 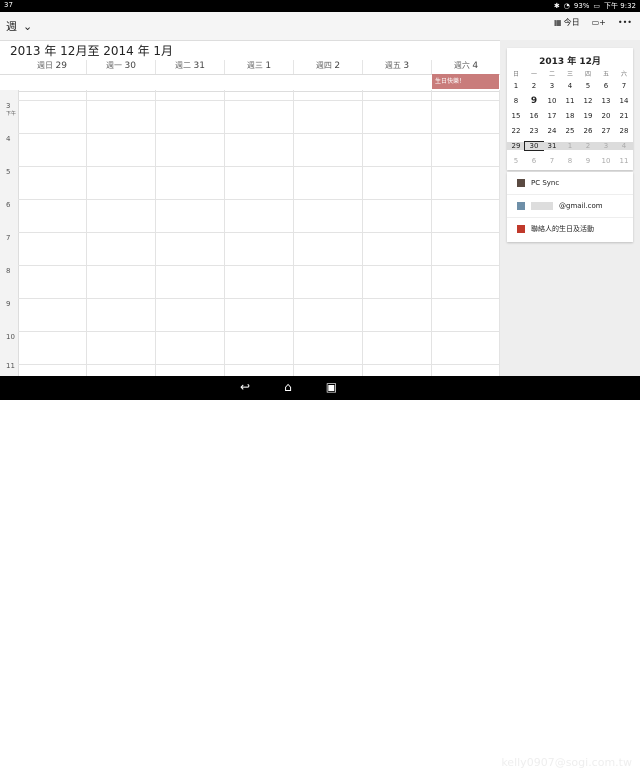 I want to click on home-icon: ⌂, so click(x=288, y=387).